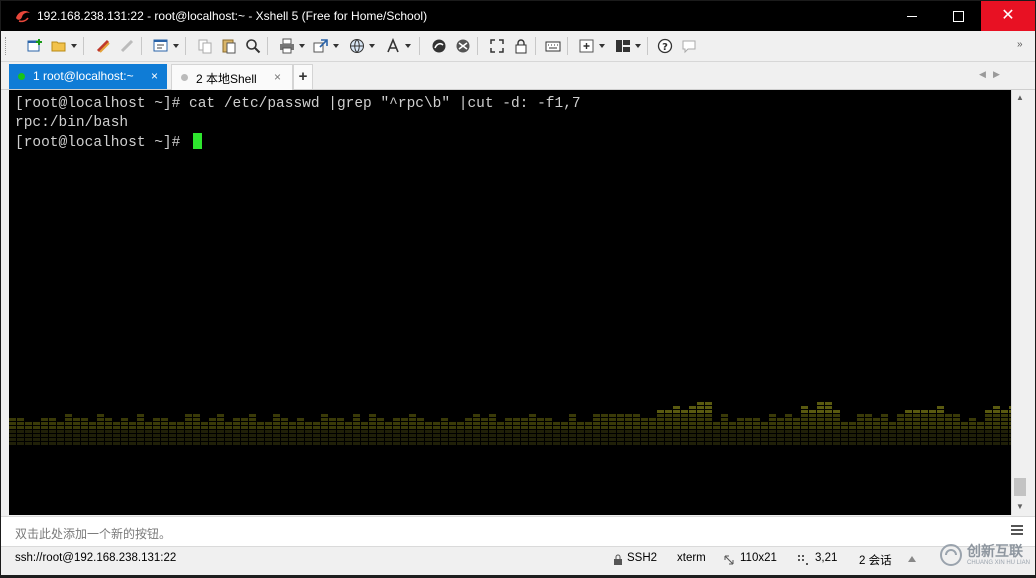  Describe the element at coordinates (232, 77) in the screenshot. I see `tab-session-2: 2 本地Shell ×` at that location.